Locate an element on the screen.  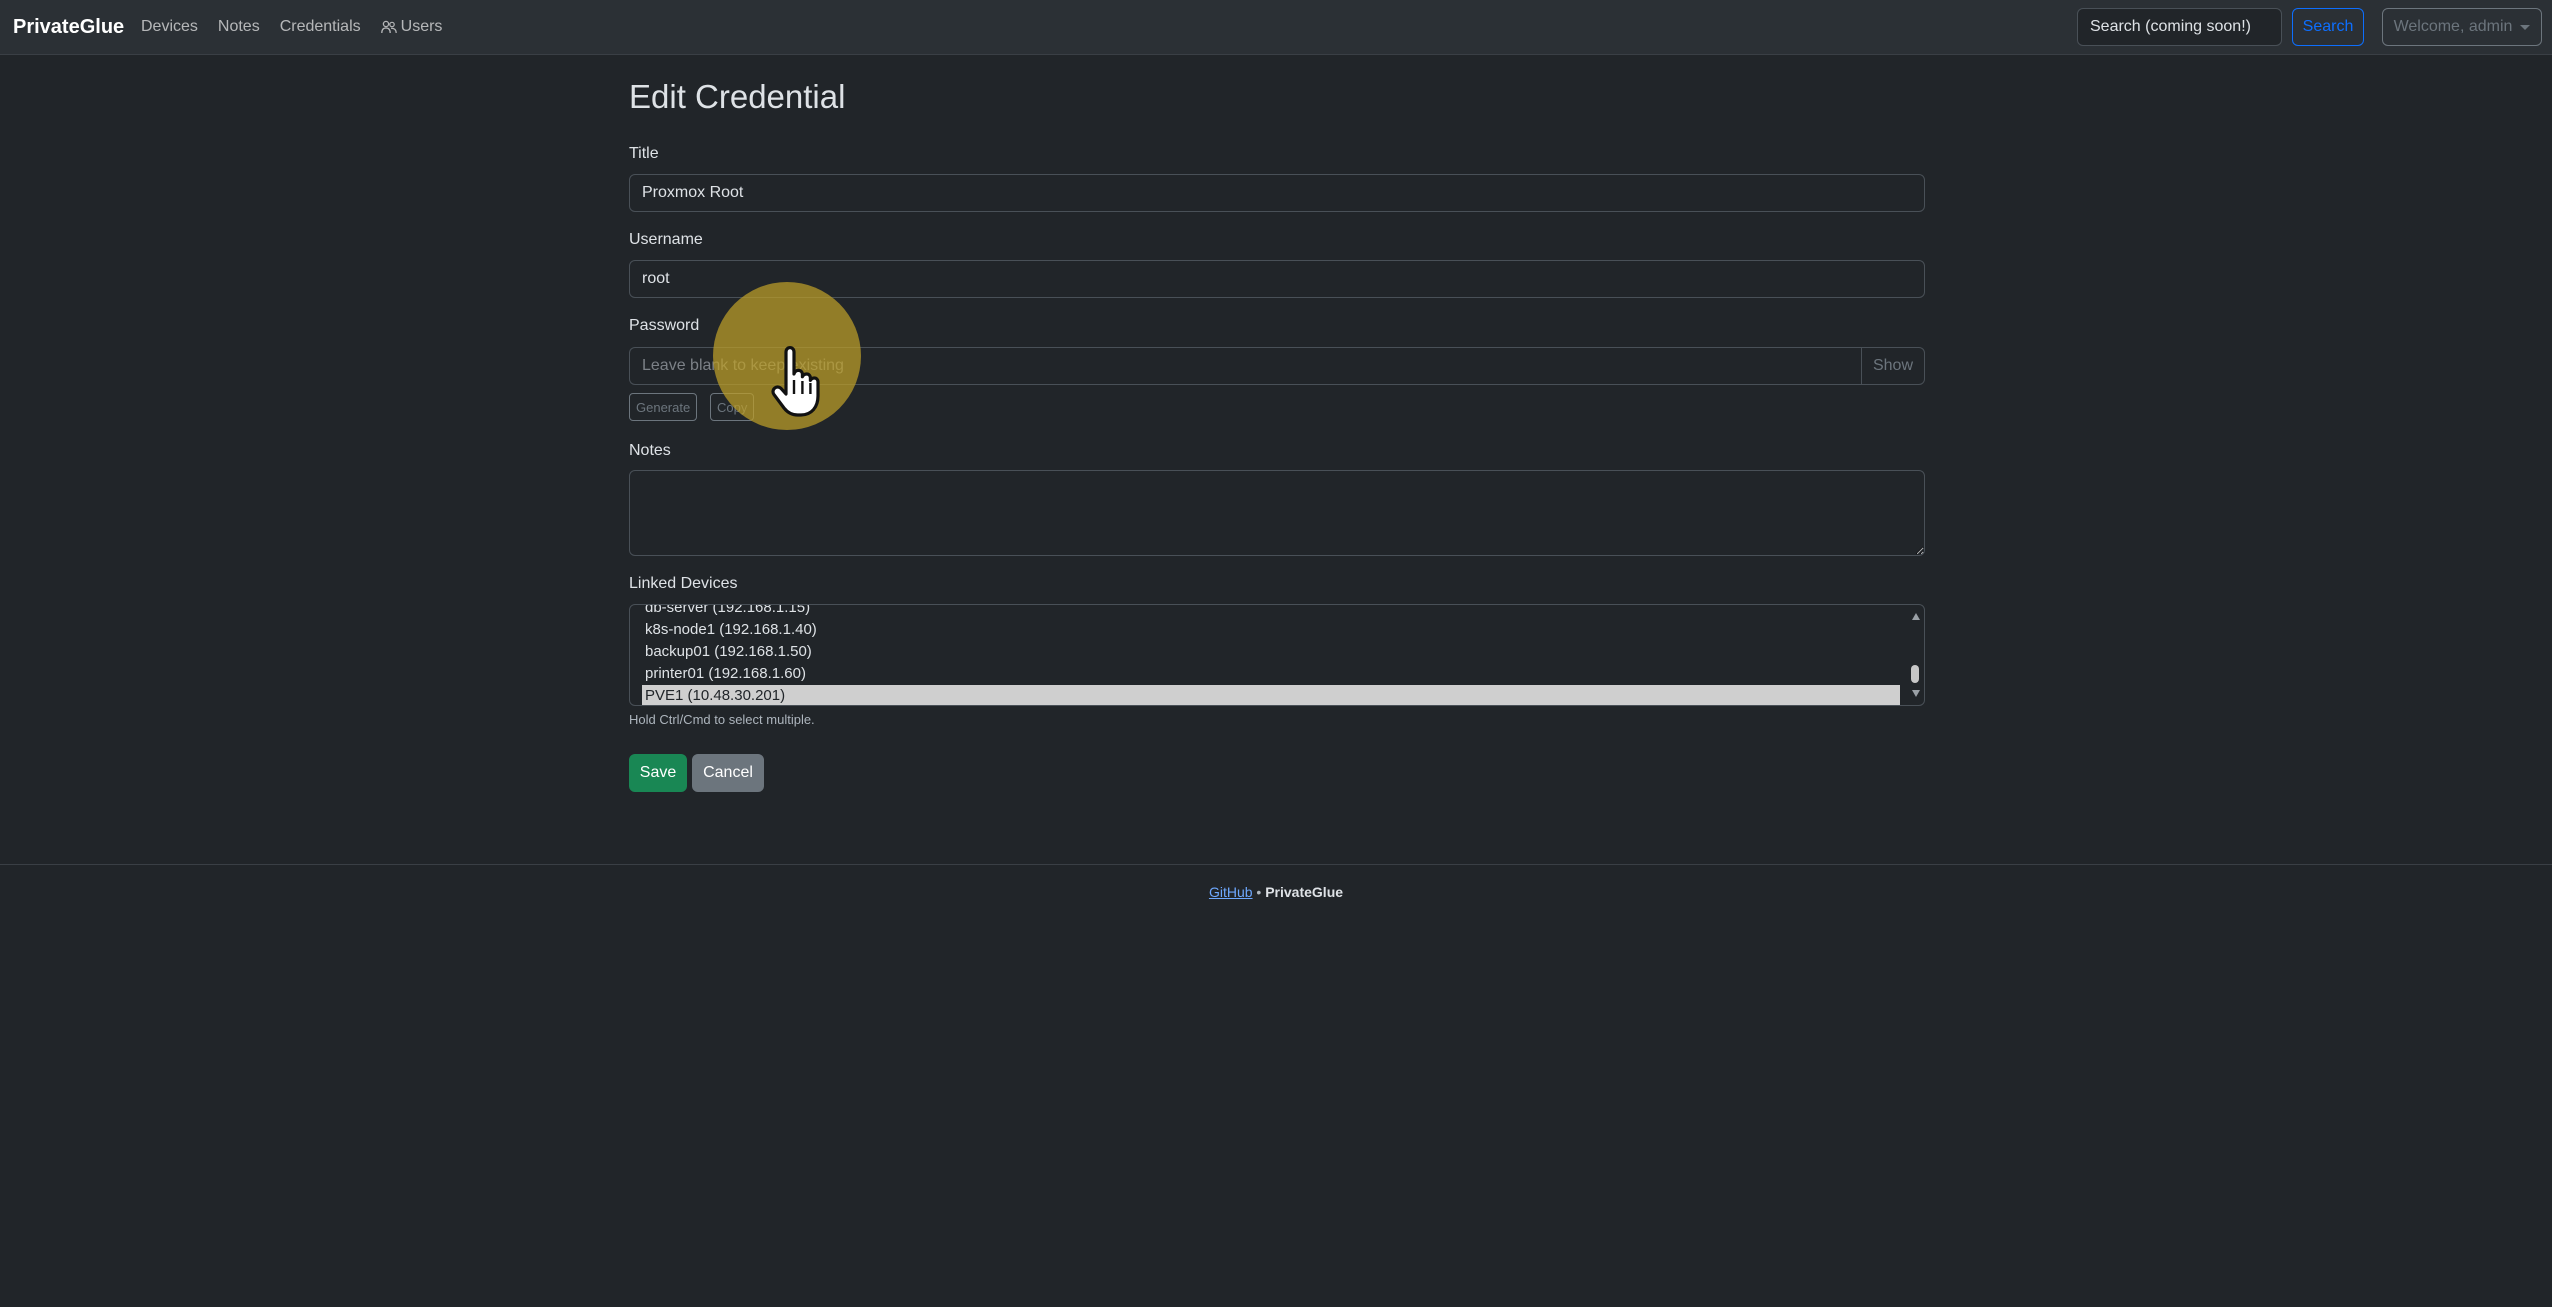
scroll-down-icon is located at coordinates (1916, 693).